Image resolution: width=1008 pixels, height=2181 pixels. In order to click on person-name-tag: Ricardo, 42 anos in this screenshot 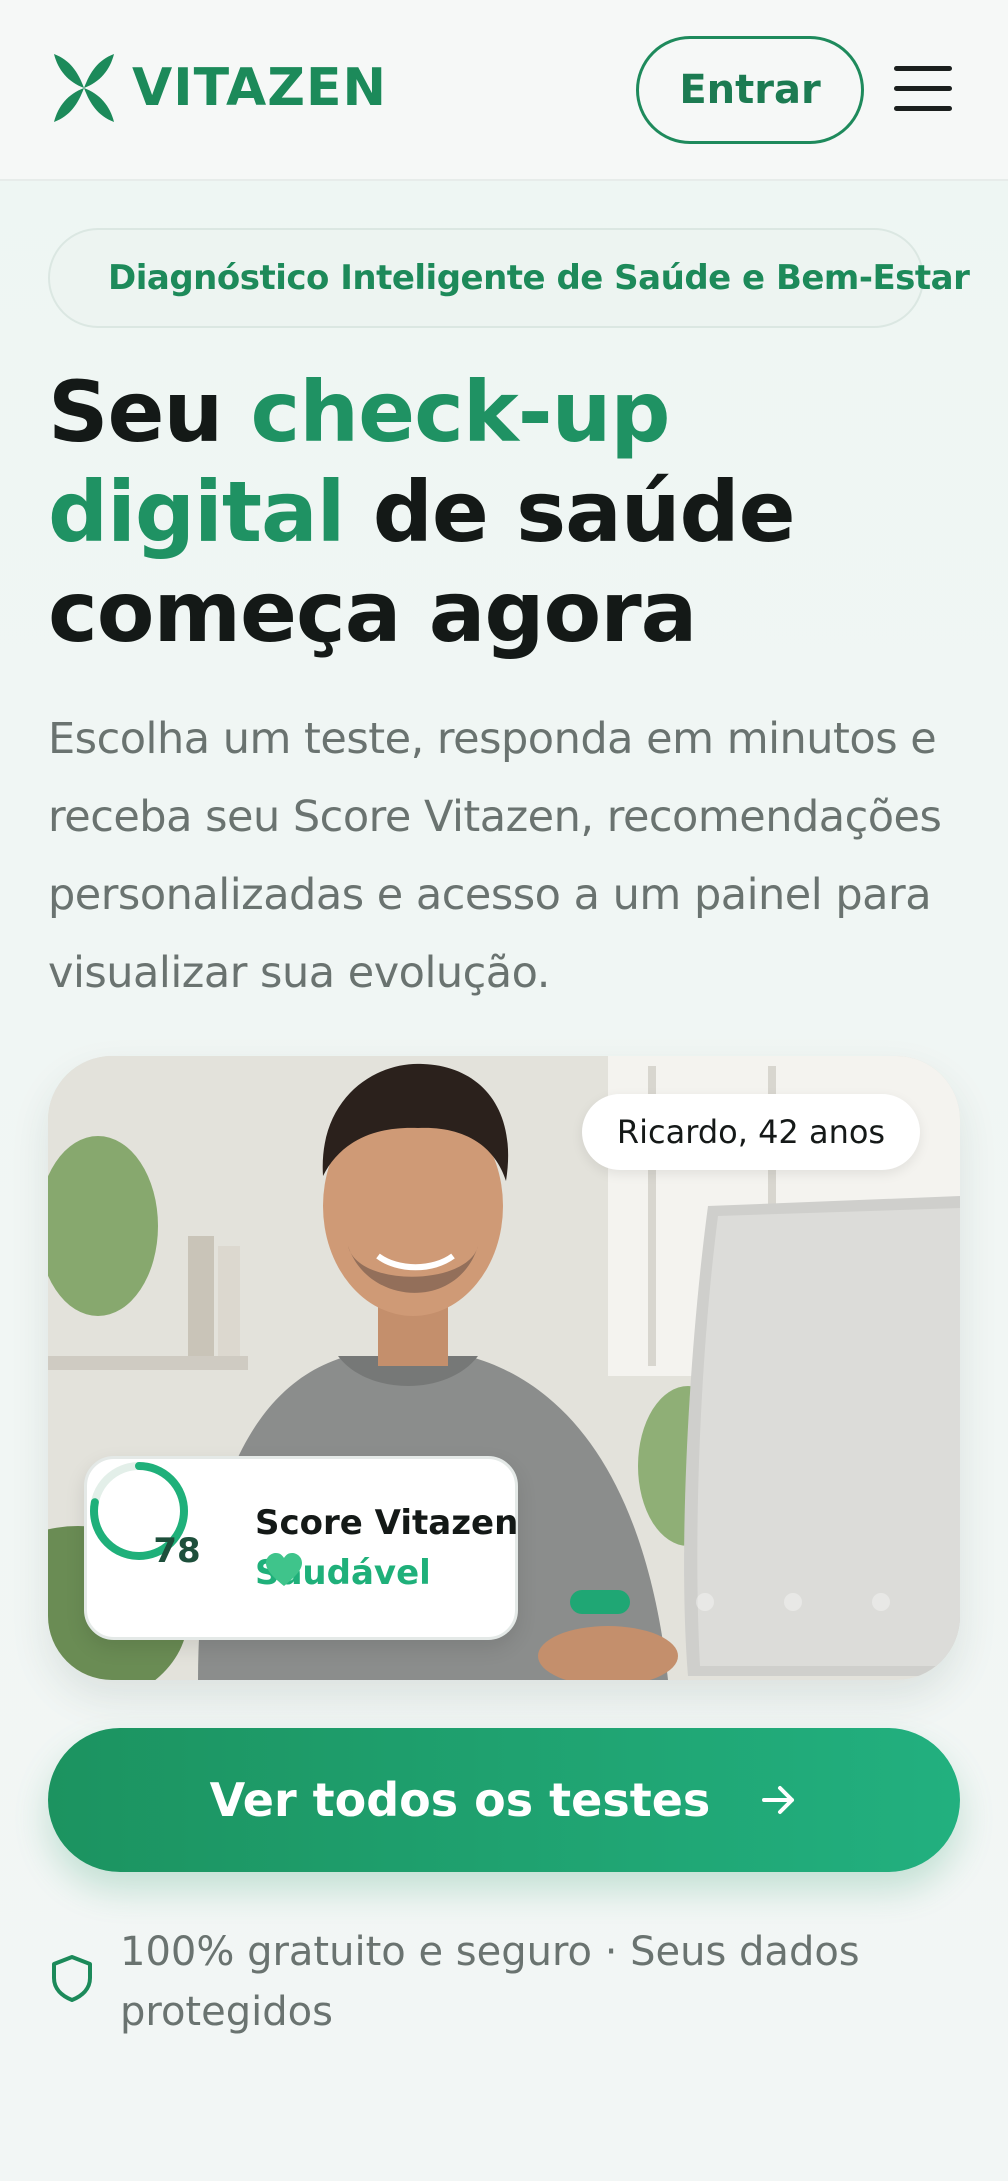, I will do `click(751, 1132)`.